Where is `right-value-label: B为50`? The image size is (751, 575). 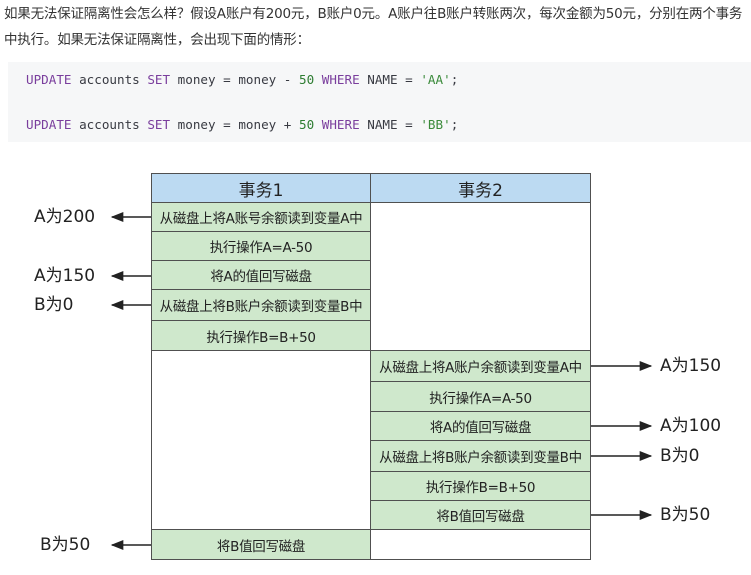
right-value-label: B为50 is located at coordinates (685, 515).